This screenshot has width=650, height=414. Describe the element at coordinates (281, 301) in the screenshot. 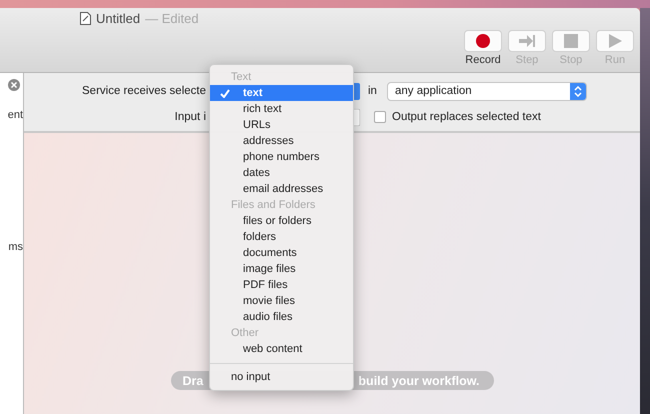

I see `menu-item: movie files` at that location.